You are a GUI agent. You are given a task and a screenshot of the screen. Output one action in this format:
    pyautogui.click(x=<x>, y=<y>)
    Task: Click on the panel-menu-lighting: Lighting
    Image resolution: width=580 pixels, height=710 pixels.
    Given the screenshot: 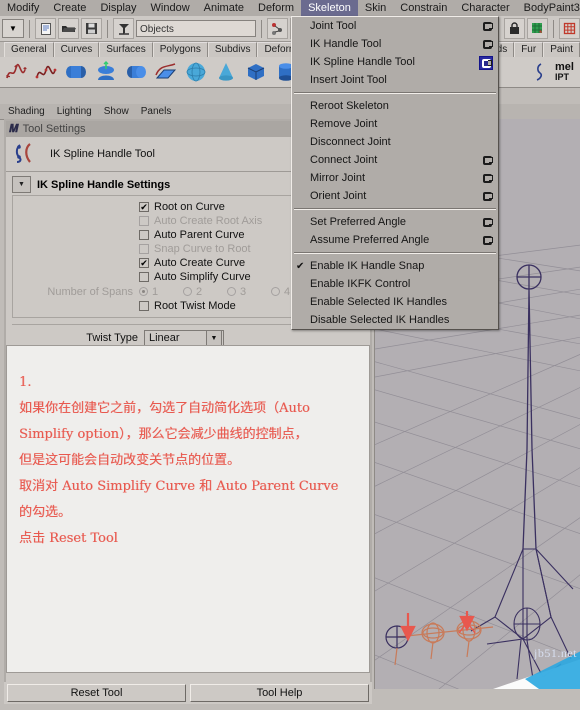 What is the action you would take?
    pyautogui.click(x=74, y=111)
    